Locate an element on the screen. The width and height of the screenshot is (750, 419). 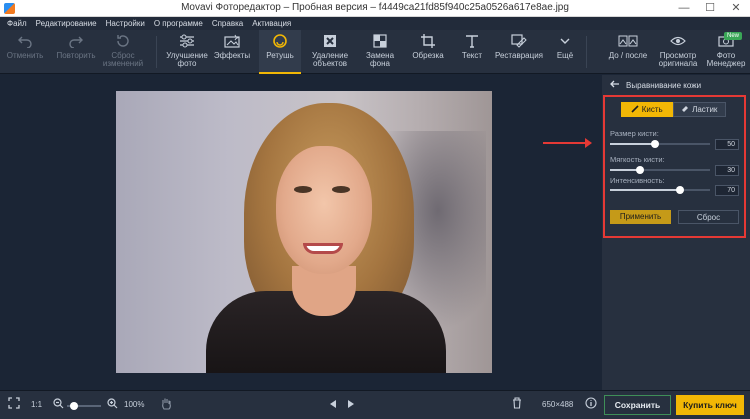
crop-button: Обрезка is located at coordinates (428, 52).